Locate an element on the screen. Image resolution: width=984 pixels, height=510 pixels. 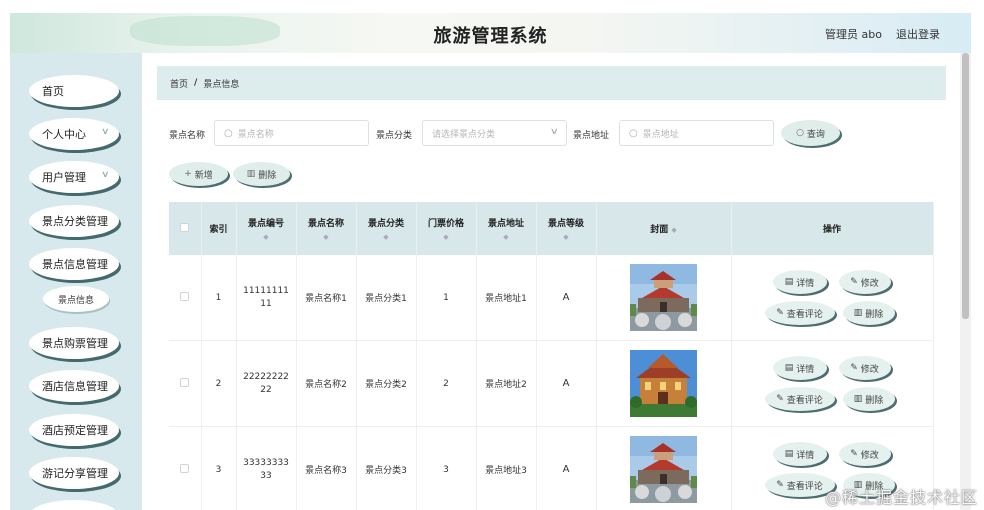
cell-address: 景点地址3 is located at coordinates (506, 468).